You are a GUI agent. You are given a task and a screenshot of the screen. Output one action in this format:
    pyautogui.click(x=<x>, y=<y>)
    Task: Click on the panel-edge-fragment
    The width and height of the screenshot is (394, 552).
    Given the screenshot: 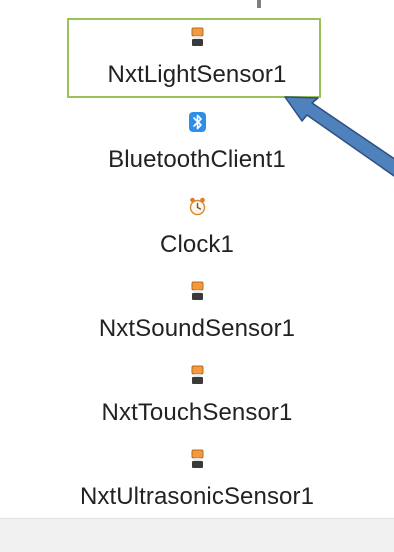 What is the action you would take?
    pyautogui.click(x=259, y=4)
    